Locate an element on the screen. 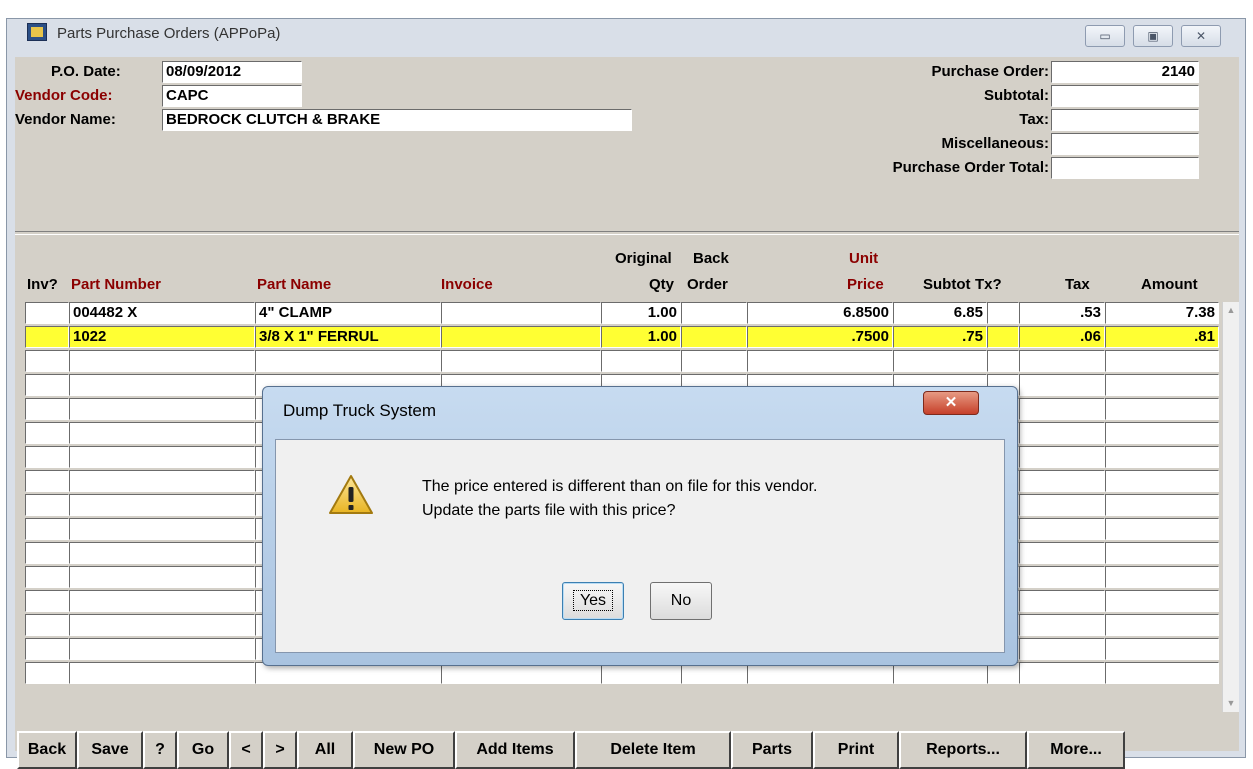  vendor-name-field: BEDROCK CLUTCH & BRAKE is located at coordinates (397, 120).